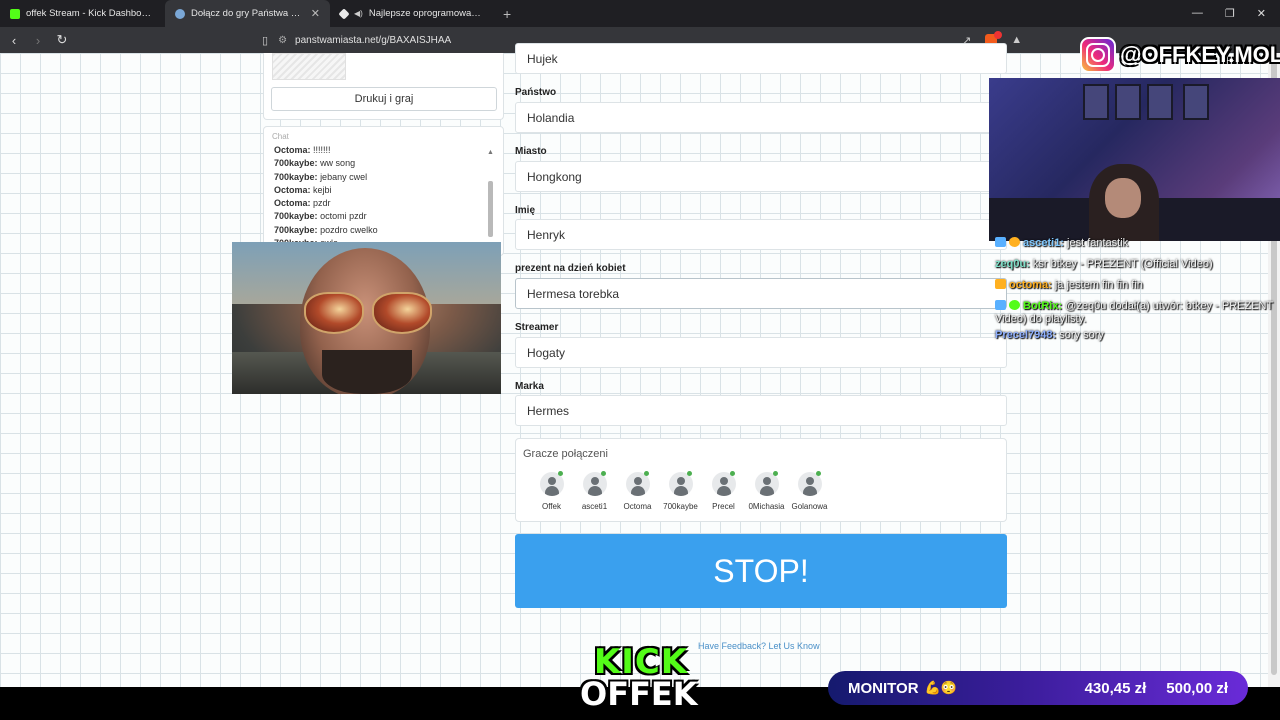  I want to click on kick-logo-text: KICK, so click(641, 662).